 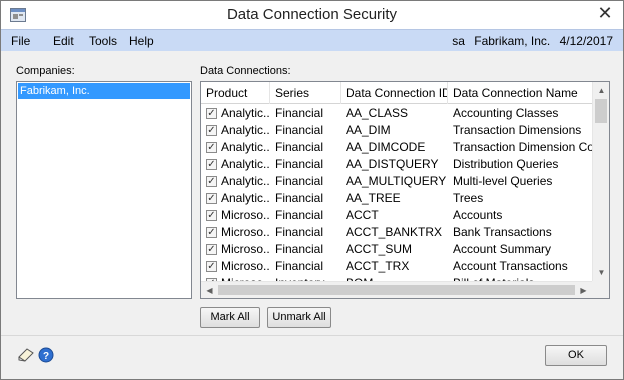 What do you see at coordinates (312, 335) in the screenshot?
I see `footer-divider` at bounding box center [312, 335].